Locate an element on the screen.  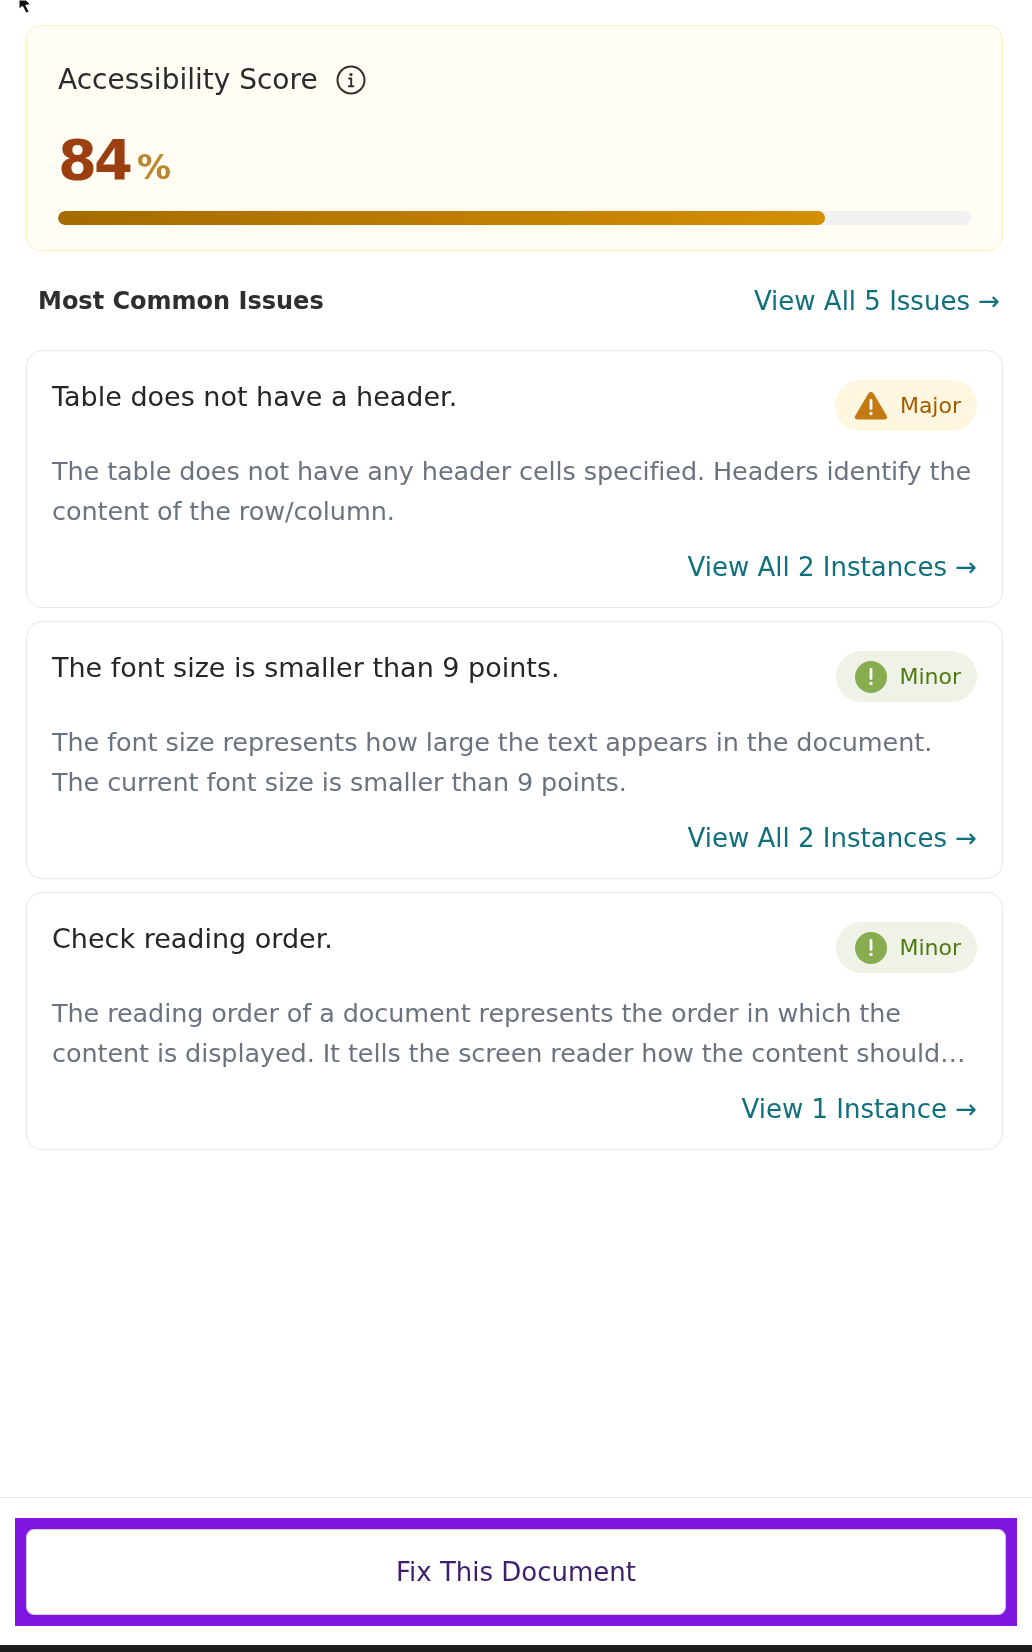
issue-title: Table does not have a header. is located at coordinates (255, 397).